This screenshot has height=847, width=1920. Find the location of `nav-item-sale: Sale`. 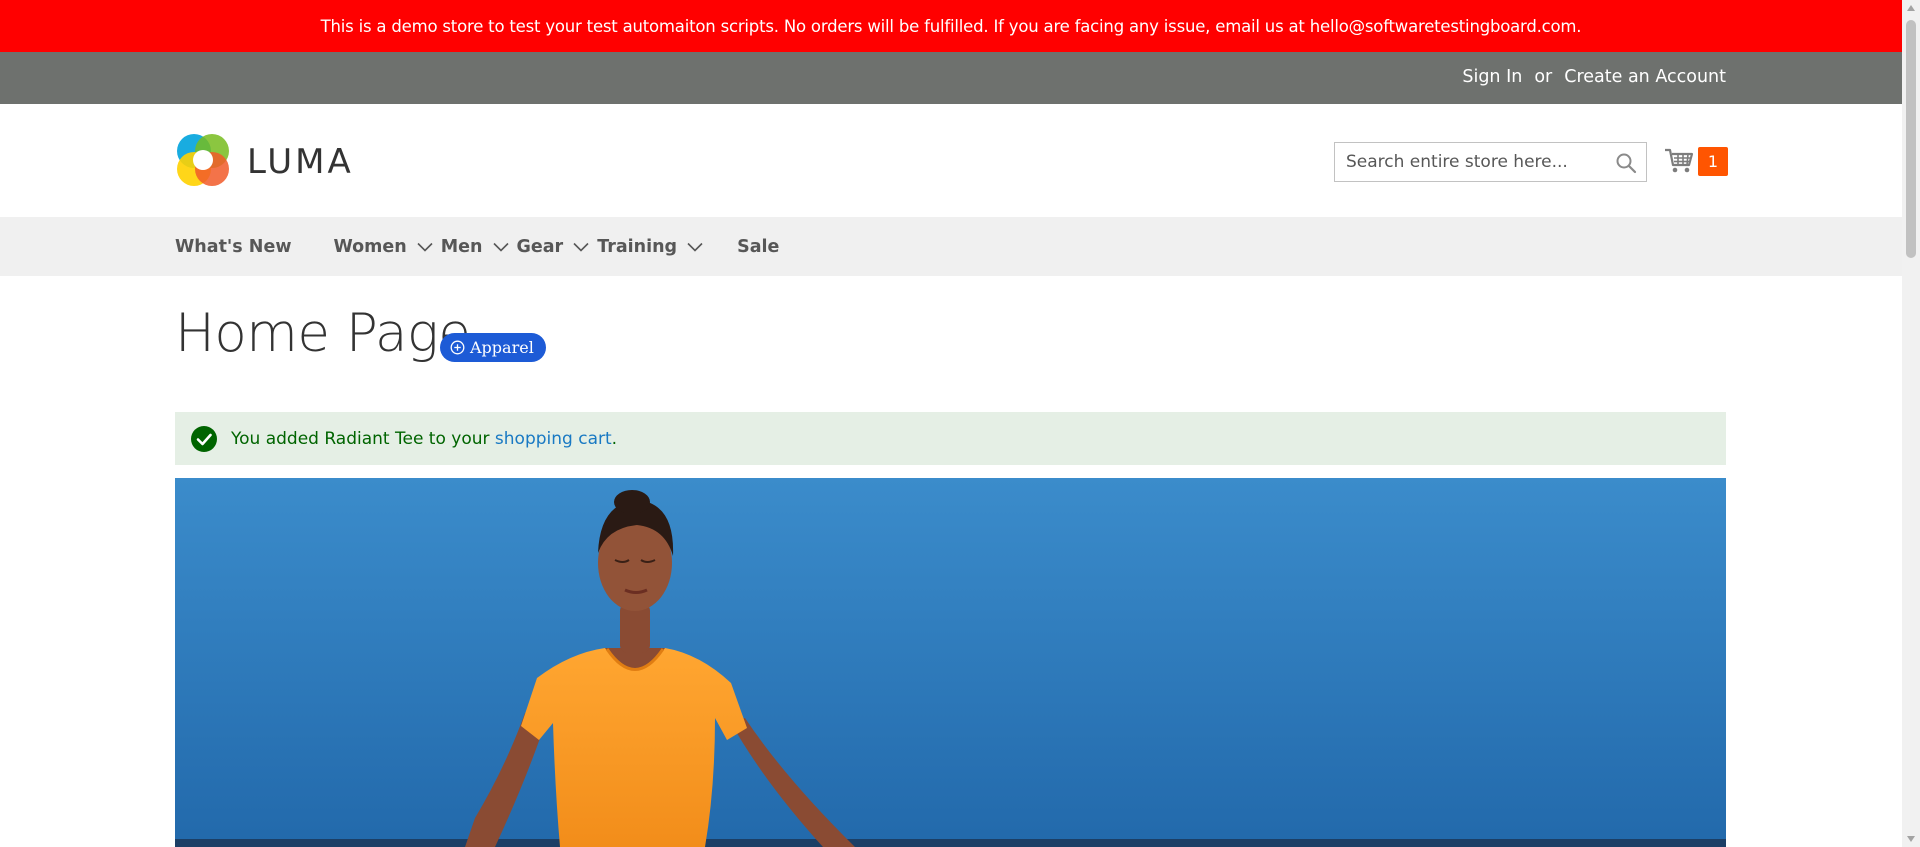

nav-item-sale: Sale is located at coordinates (758, 246).